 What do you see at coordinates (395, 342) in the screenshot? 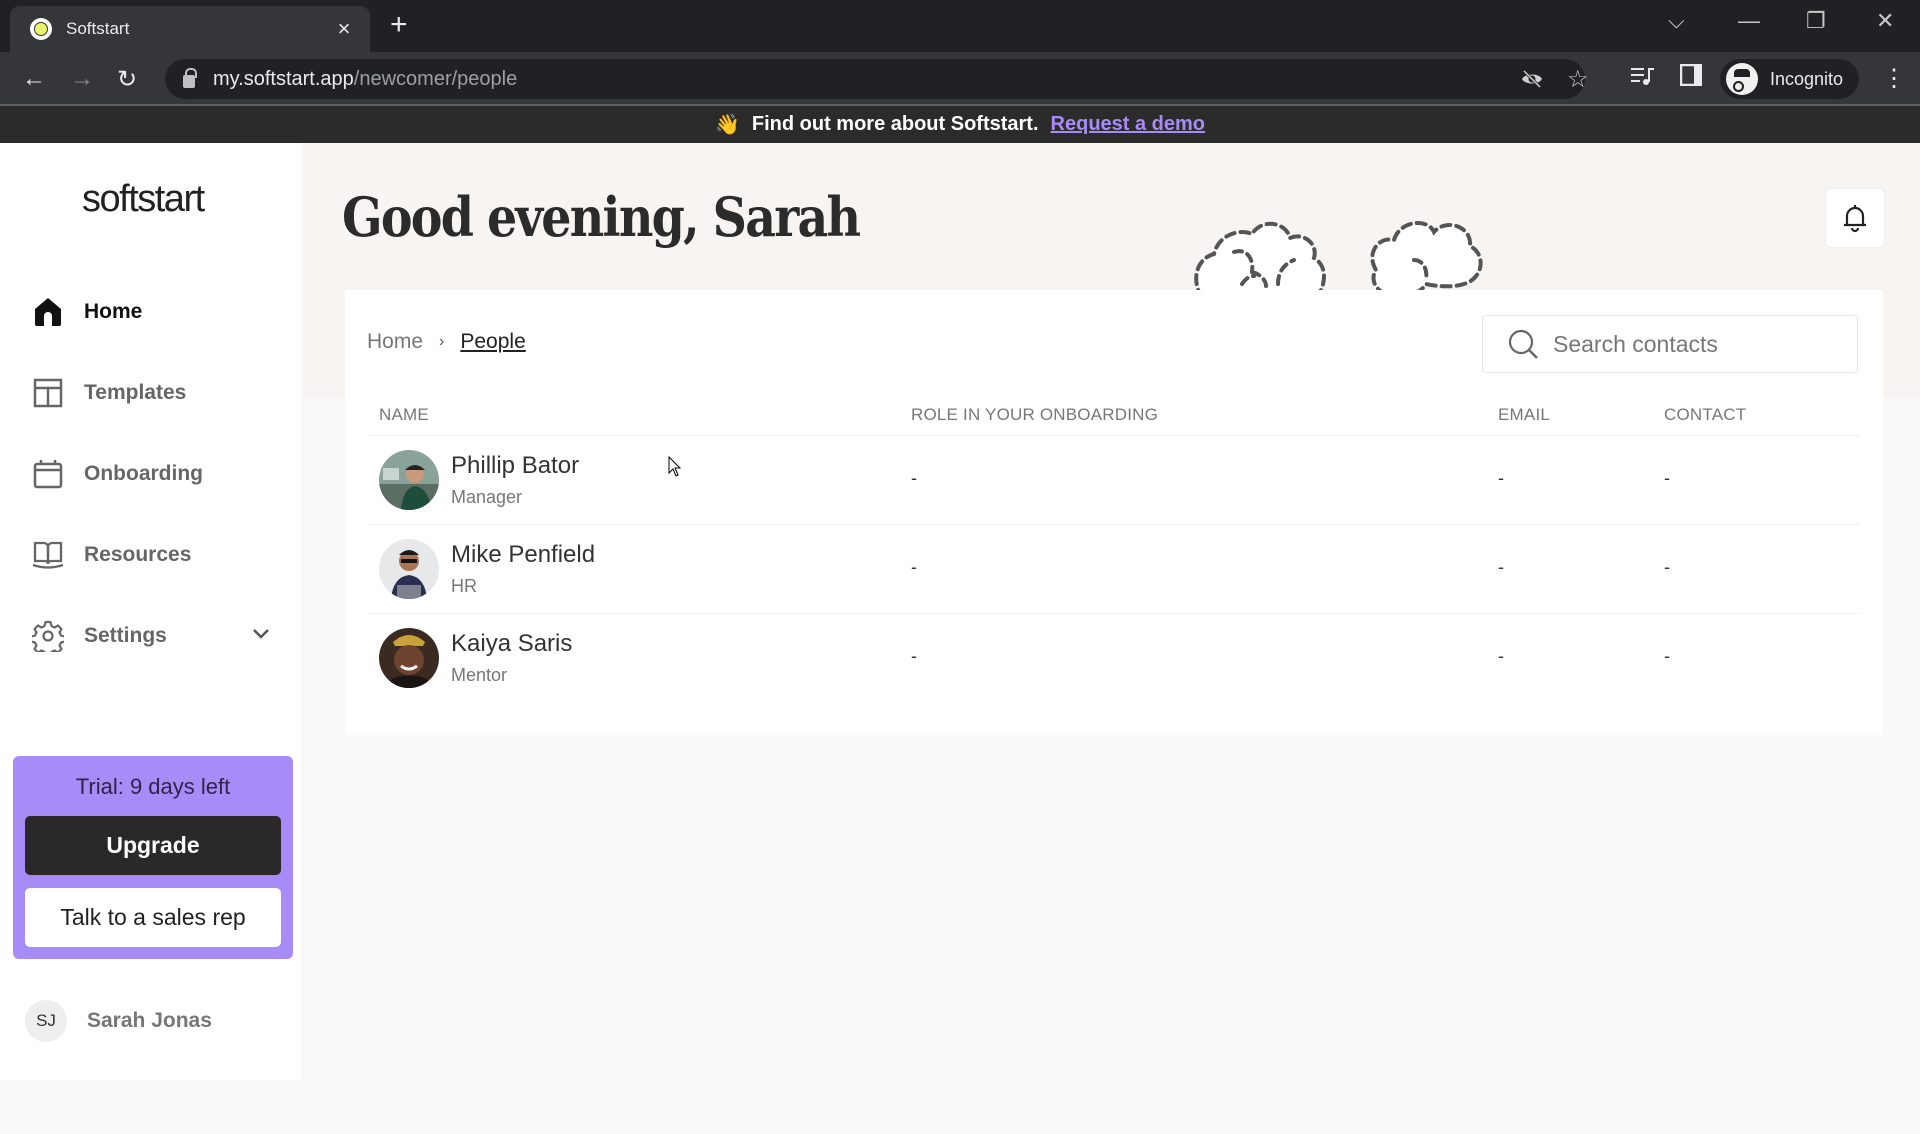
I see `breadcrumb-home: Home` at bounding box center [395, 342].